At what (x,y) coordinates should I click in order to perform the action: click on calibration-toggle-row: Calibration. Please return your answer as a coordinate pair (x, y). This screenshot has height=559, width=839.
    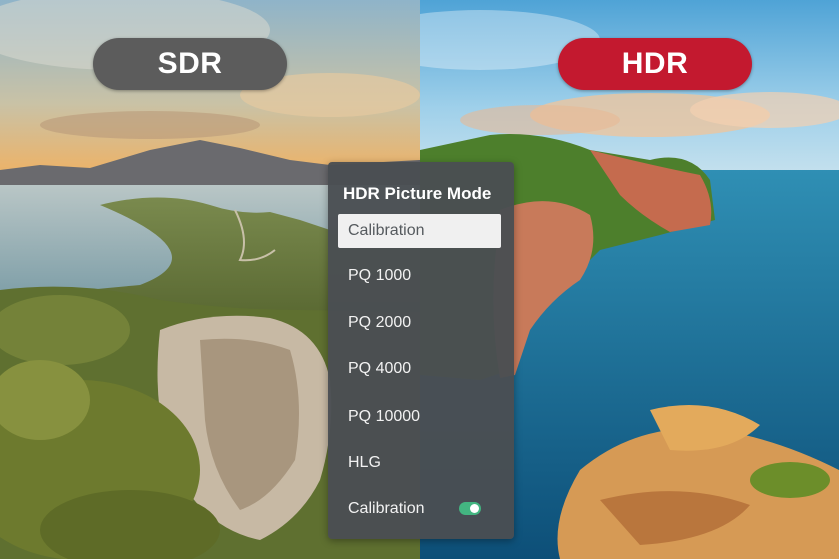
    Looking at the image, I should click on (419, 509).